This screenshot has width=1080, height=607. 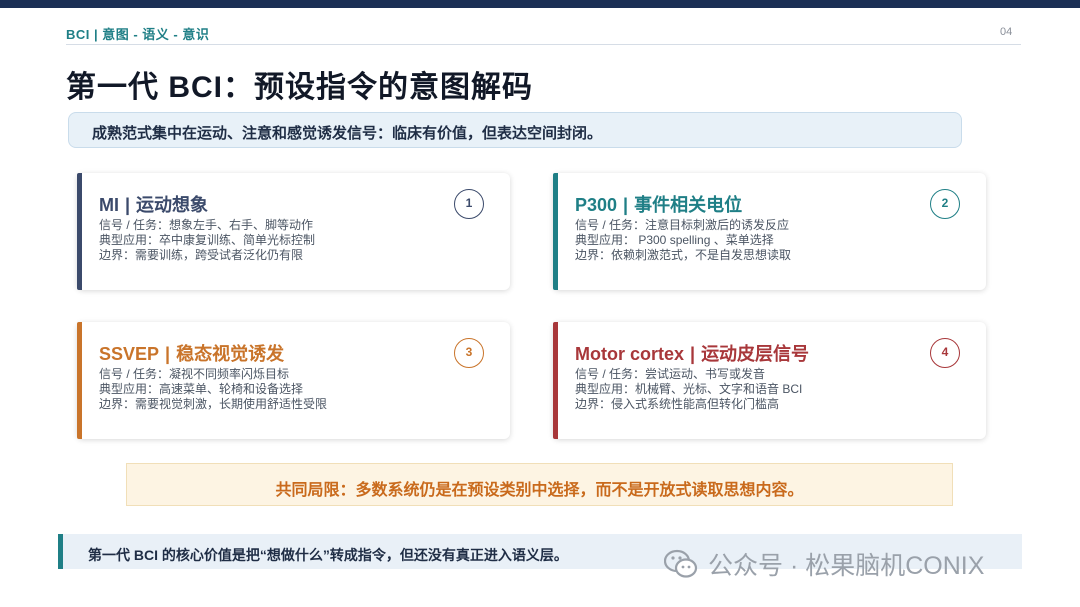 I want to click on footer-accent-bar, so click(x=60, y=551).